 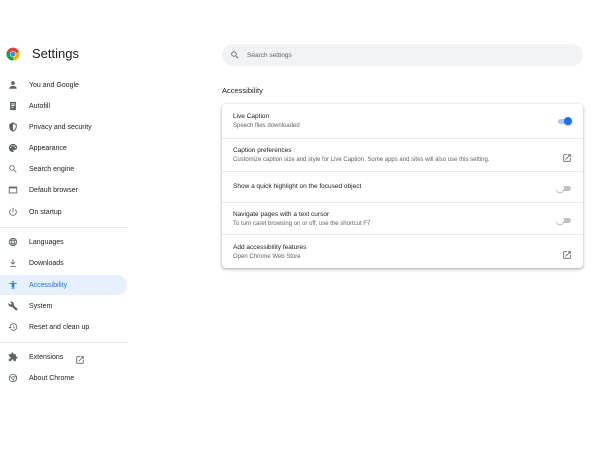 I want to click on web-store-launch-icon, so click(x=567, y=253).